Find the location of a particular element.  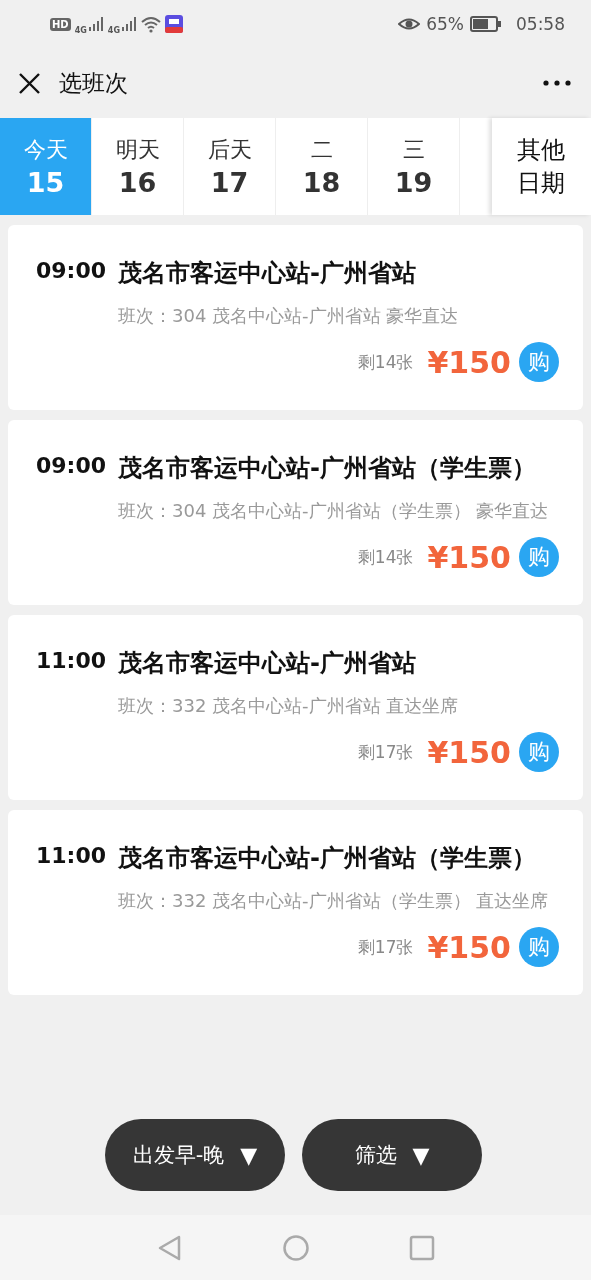

wifi-icon is located at coordinates (150, 24).